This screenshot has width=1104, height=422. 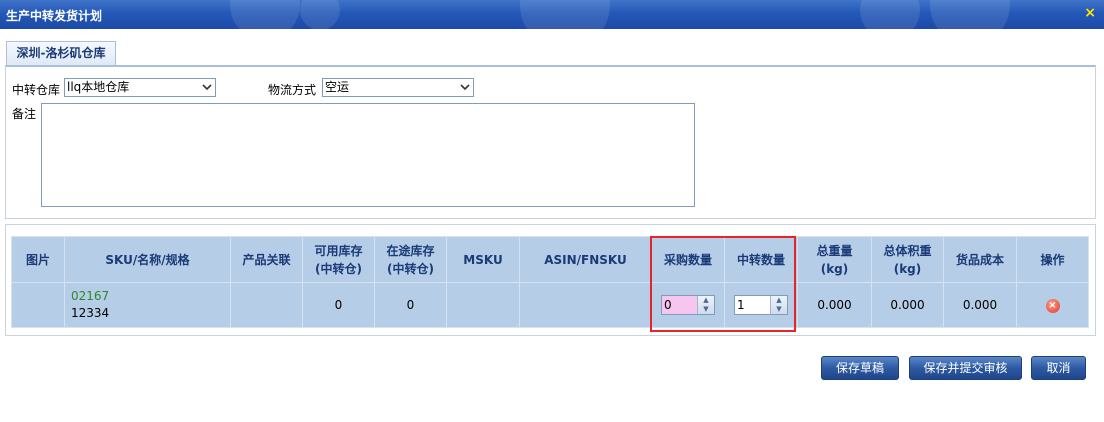 What do you see at coordinates (965, 368) in the screenshot?
I see `save-submit-button: 保存并提交审核` at bounding box center [965, 368].